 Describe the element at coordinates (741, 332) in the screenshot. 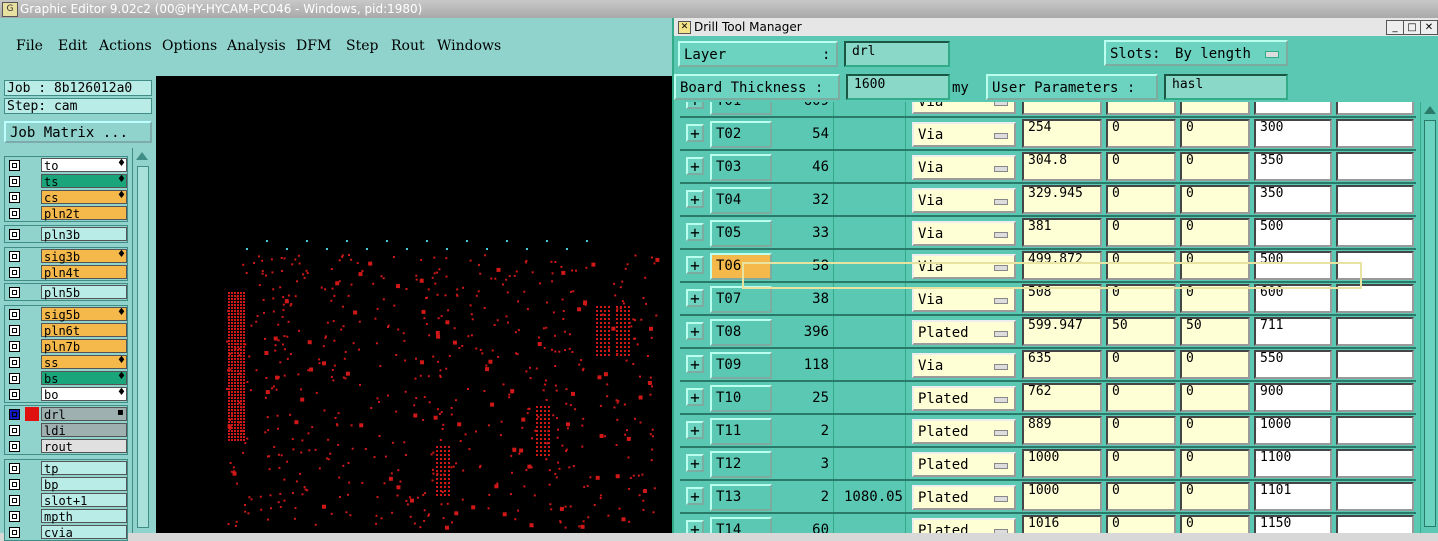

I see `tool-name-button: T08` at that location.